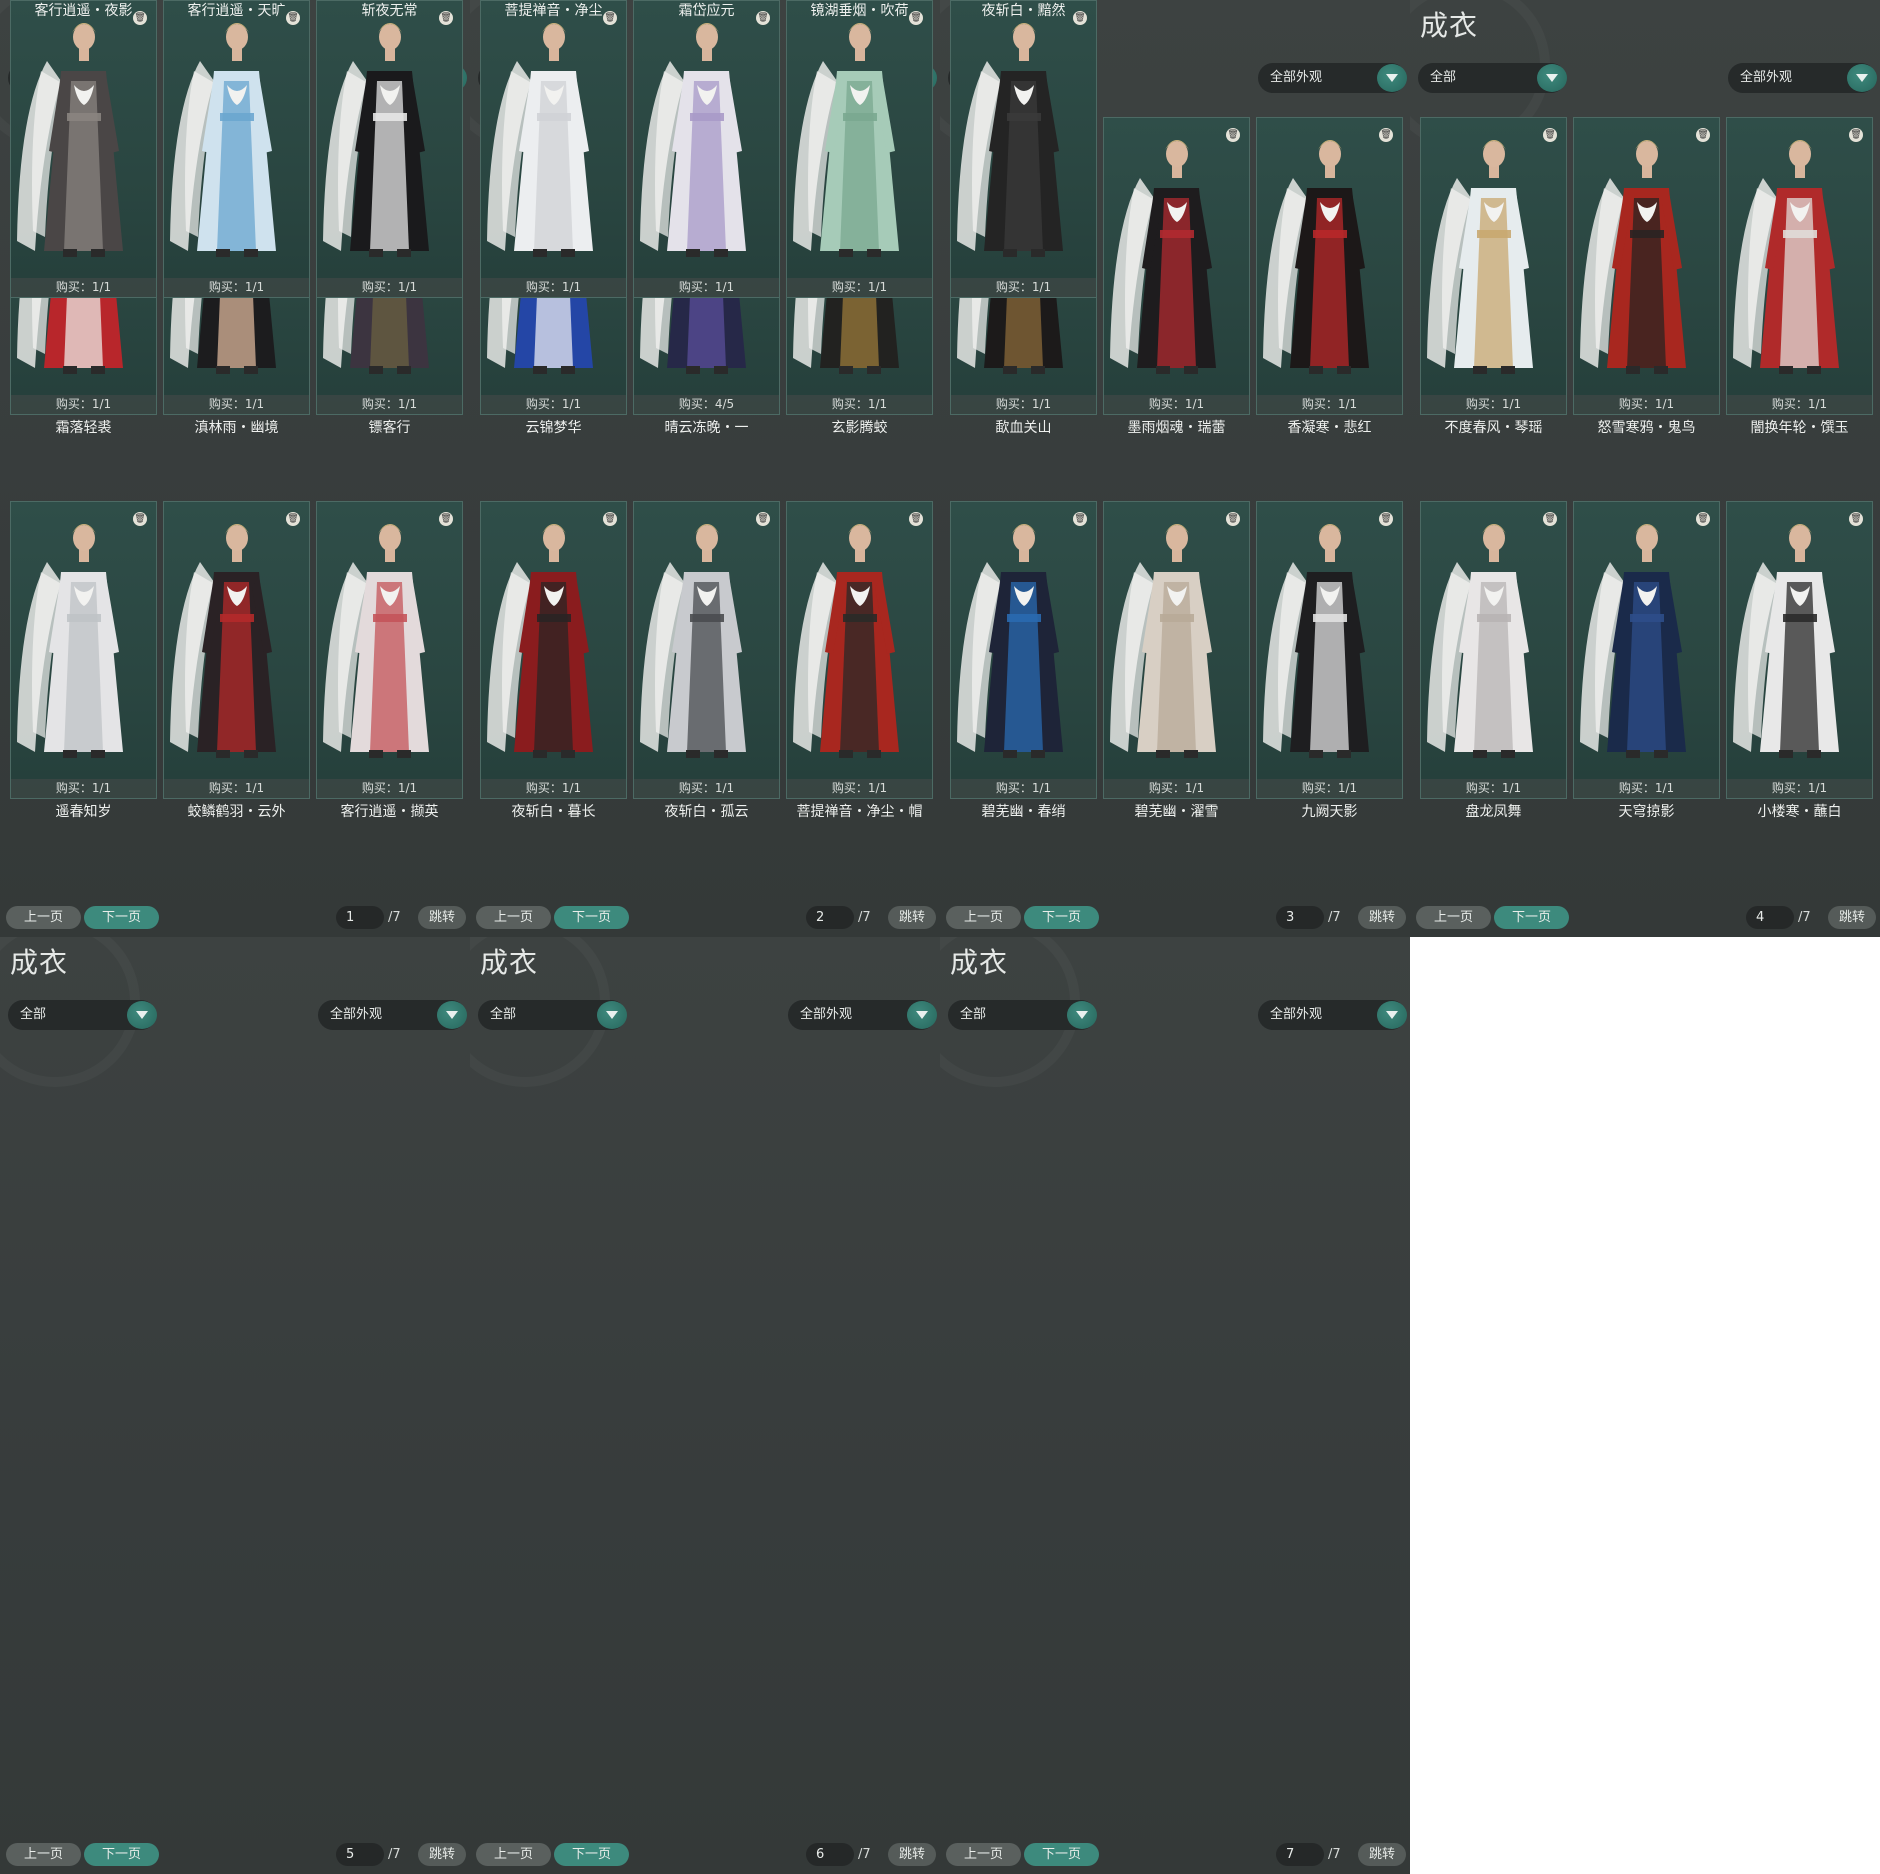 The image size is (1880, 1874). Describe the element at coordinates (1300, 917) in the screenshot. I see `page-number-input: 3` at that location.